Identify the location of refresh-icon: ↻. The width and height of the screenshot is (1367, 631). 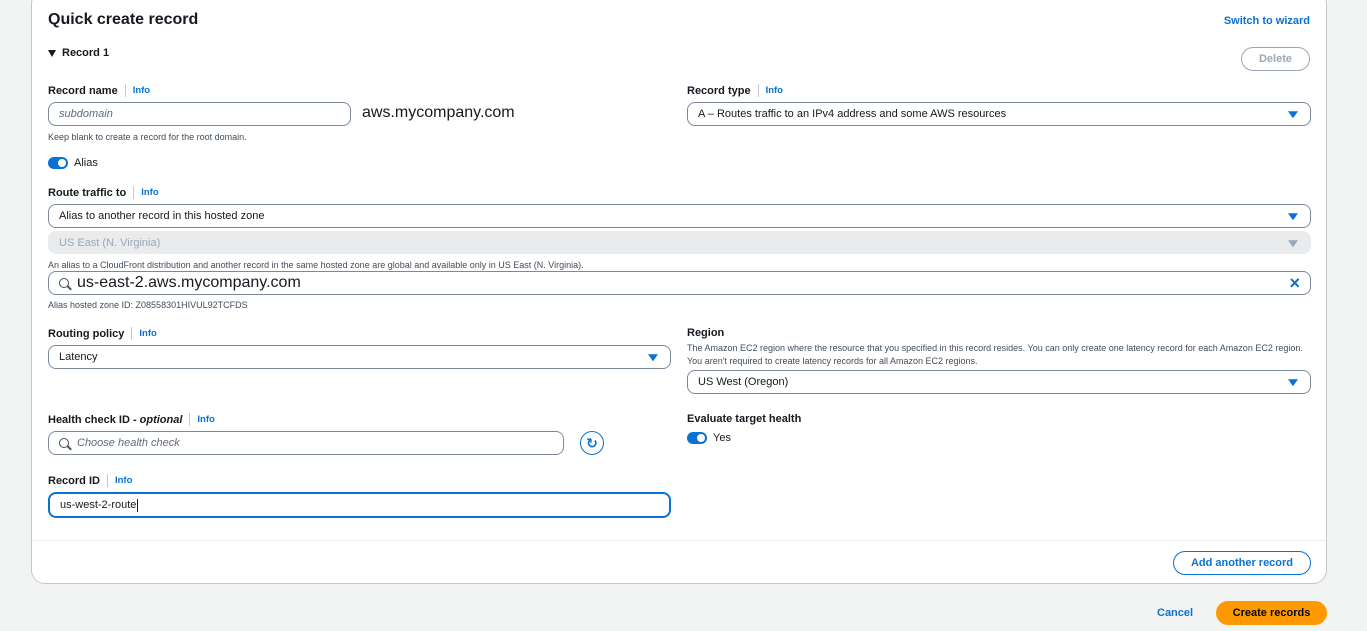
(592, 443).